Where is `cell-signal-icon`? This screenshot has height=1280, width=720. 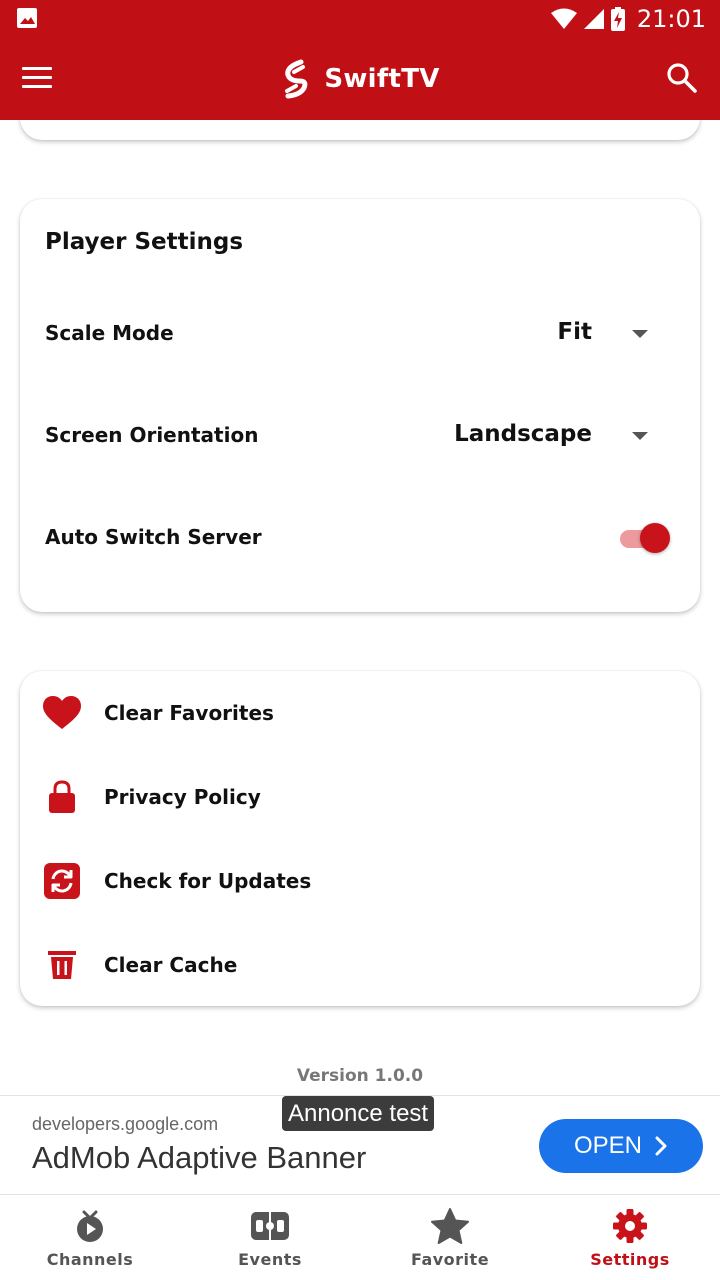 cell-signal-icon is located at coordinates (593, 19).